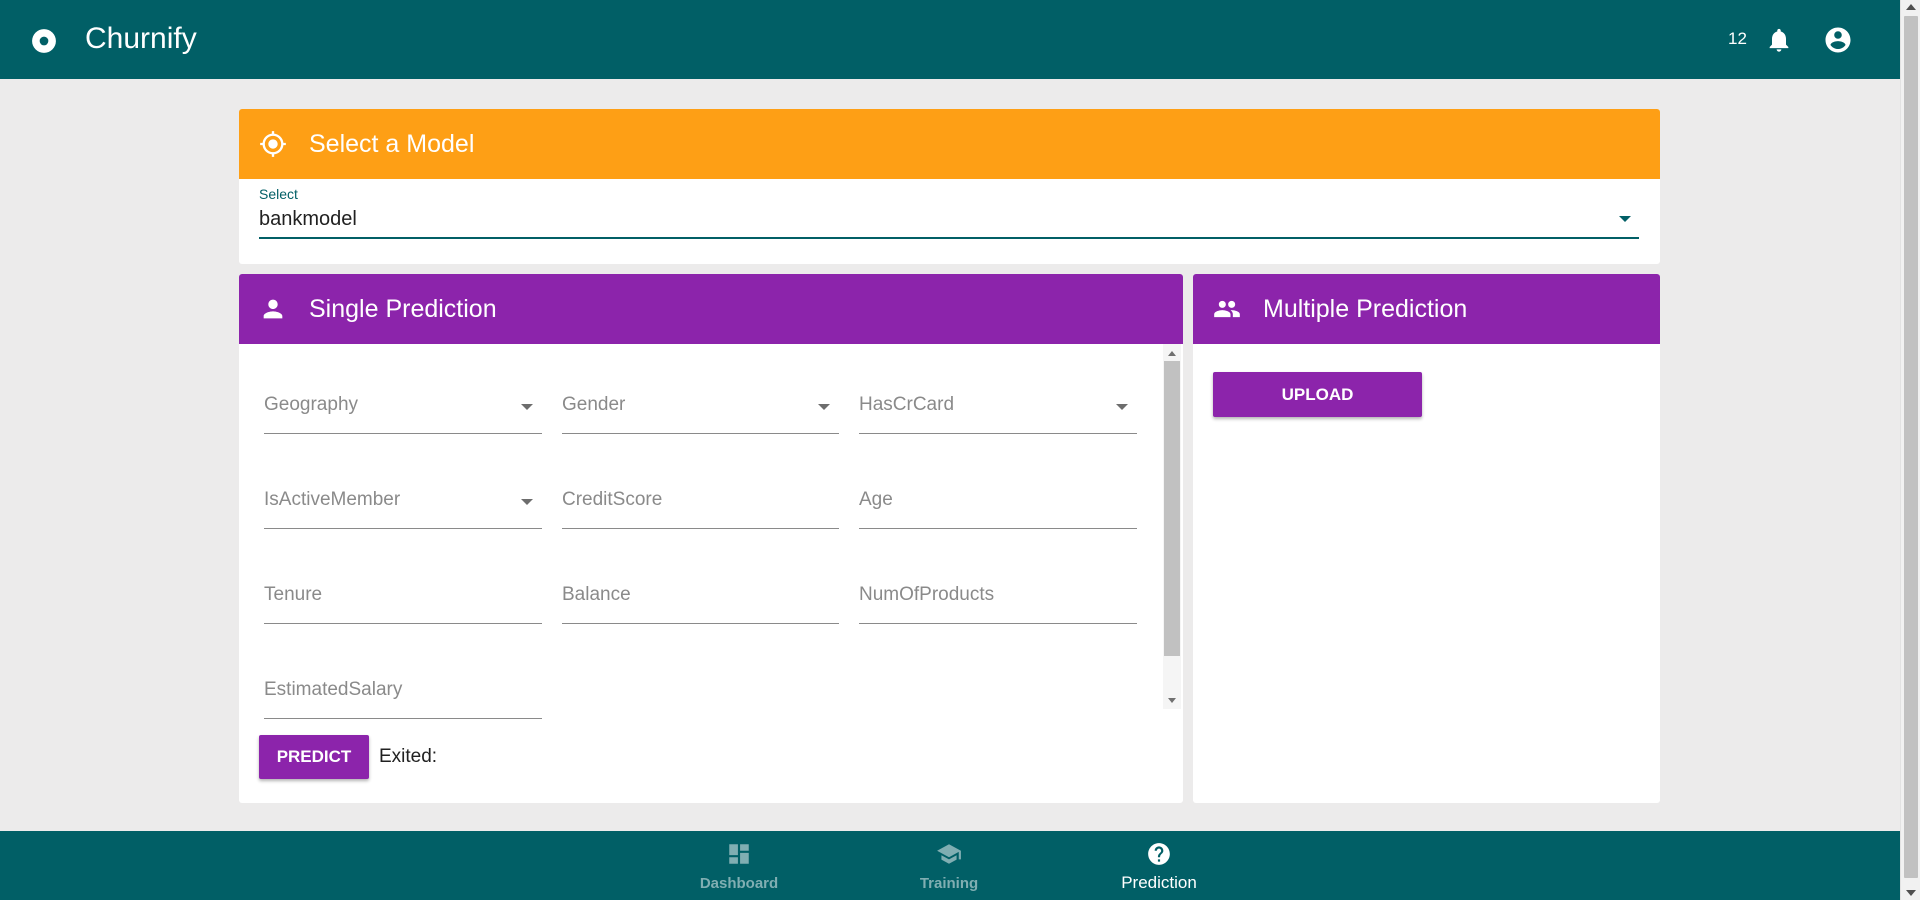  Describe the element at coordinates (278, 194) in the screenshot. I see `select-label: Select` at that location.